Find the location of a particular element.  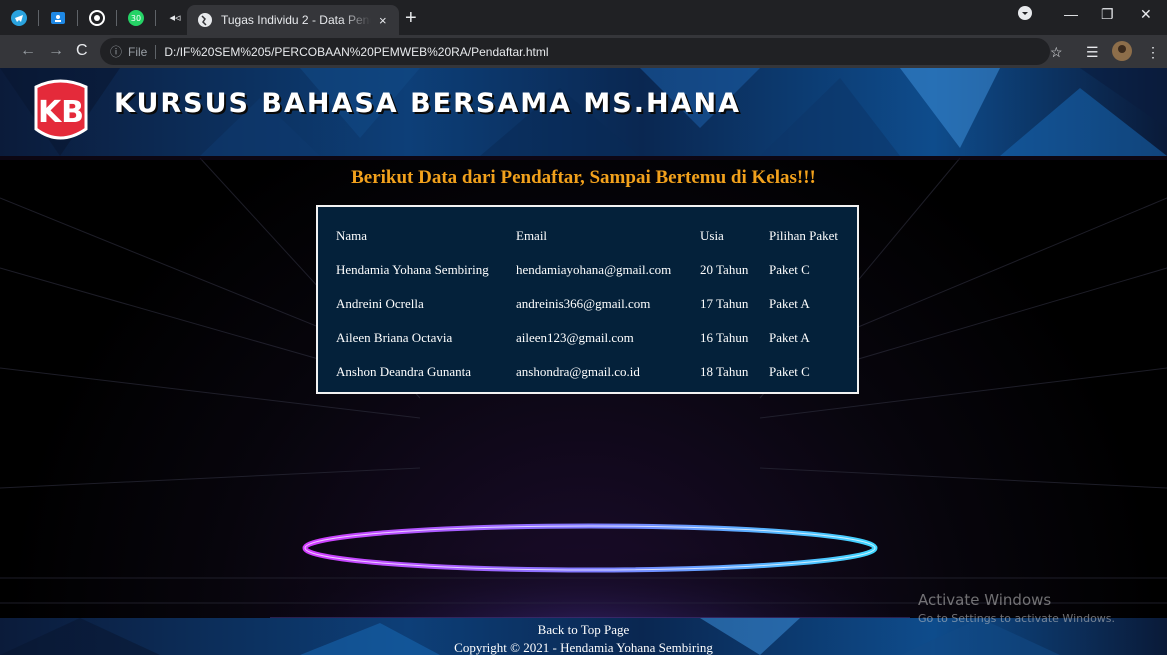

column-header-email: Email is located at coordinates (532, 235).